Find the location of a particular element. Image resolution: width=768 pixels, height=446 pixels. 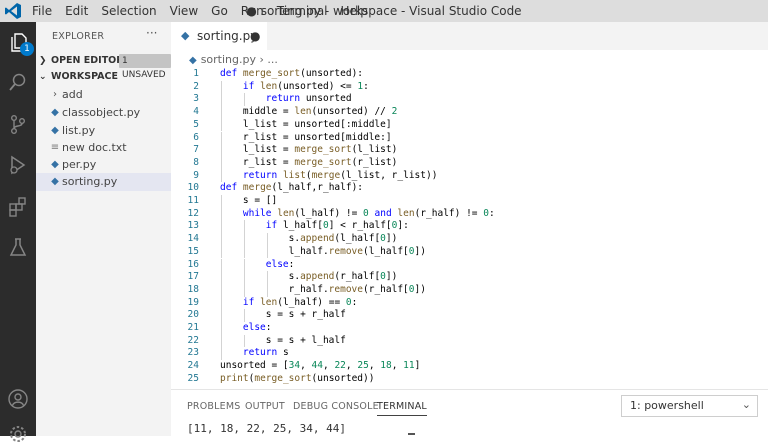

tab-problems: PROBLEMS is located at coordinates (213, 406).